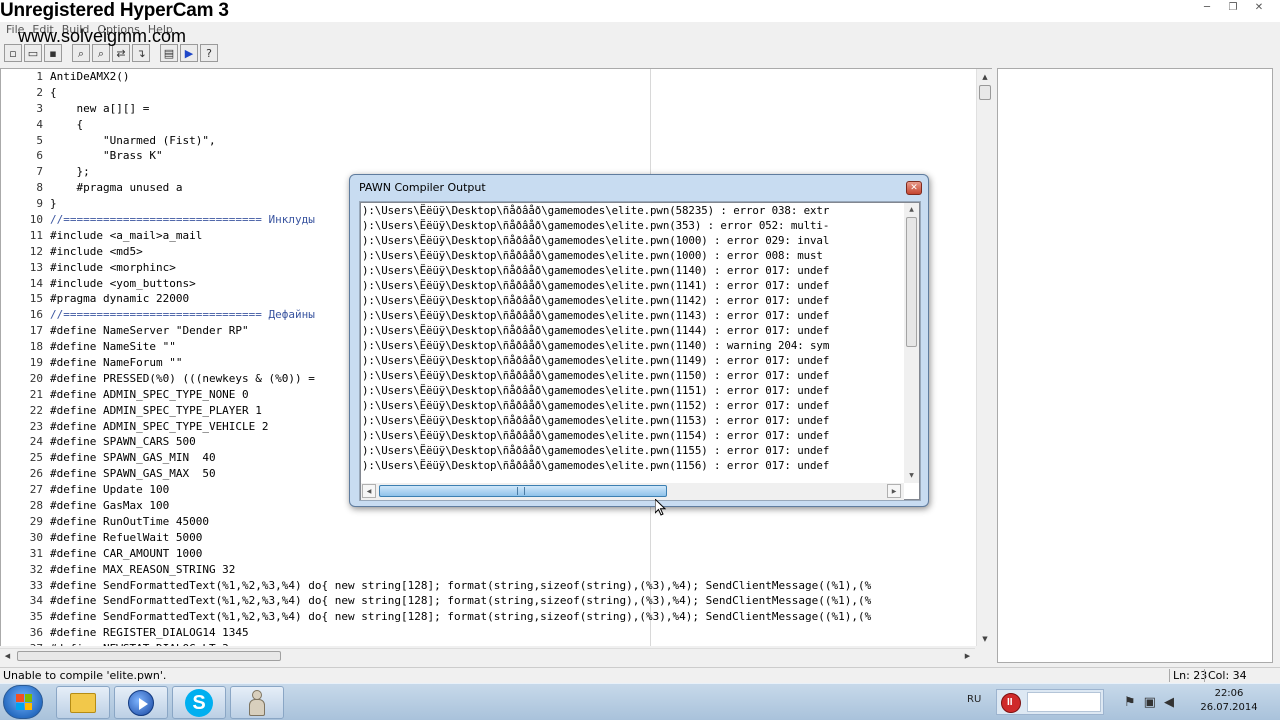 The width and height of the screenshot is (1280, 720). Describe the element at coordinates (1229, 701) in the screenshot. I see `clock: 22:06 26.07.2014` at that location.